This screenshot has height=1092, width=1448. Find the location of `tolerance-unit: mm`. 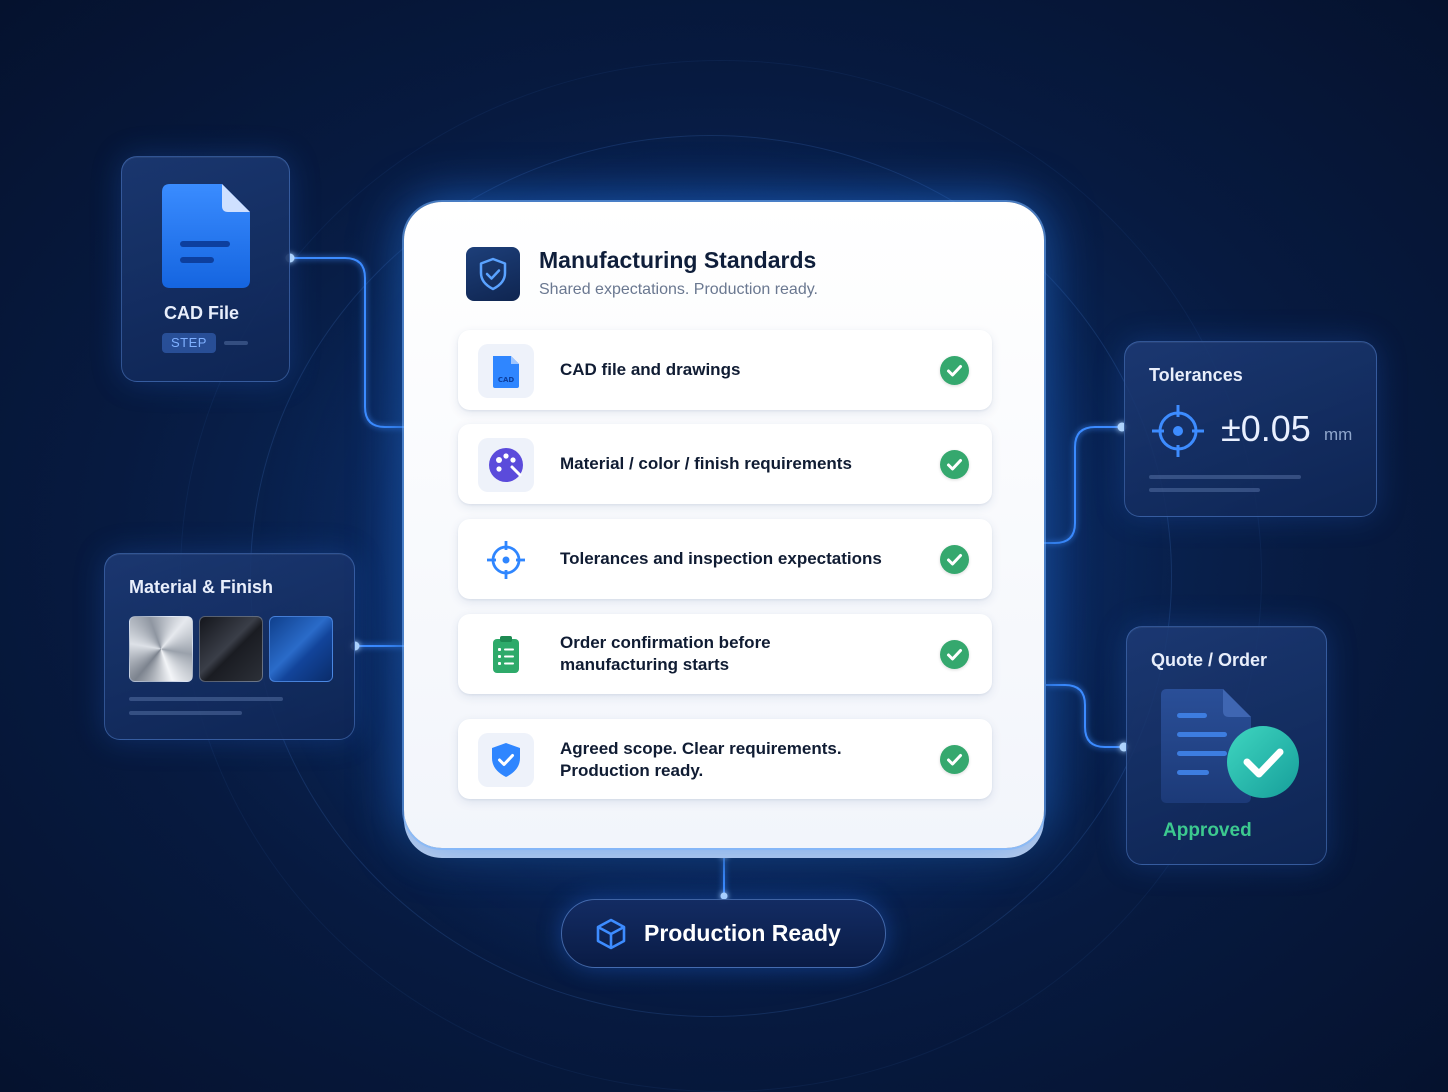

tolerance-unit: mm is located at coordinates (1338, 434).